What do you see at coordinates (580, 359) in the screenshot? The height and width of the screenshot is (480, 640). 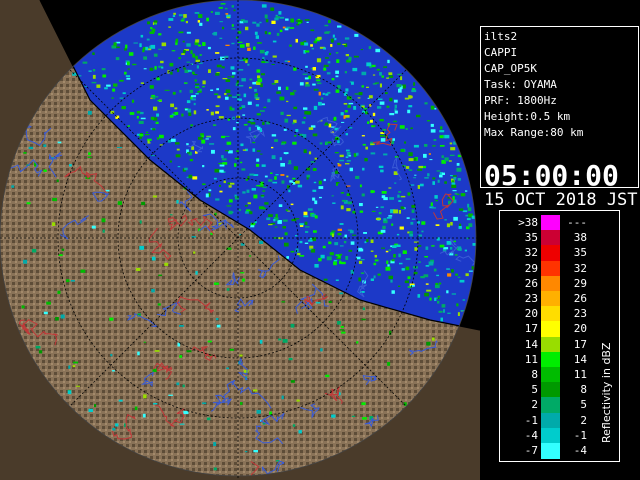 I see `legend-high-value: 14` at bounding box center [580, 359].